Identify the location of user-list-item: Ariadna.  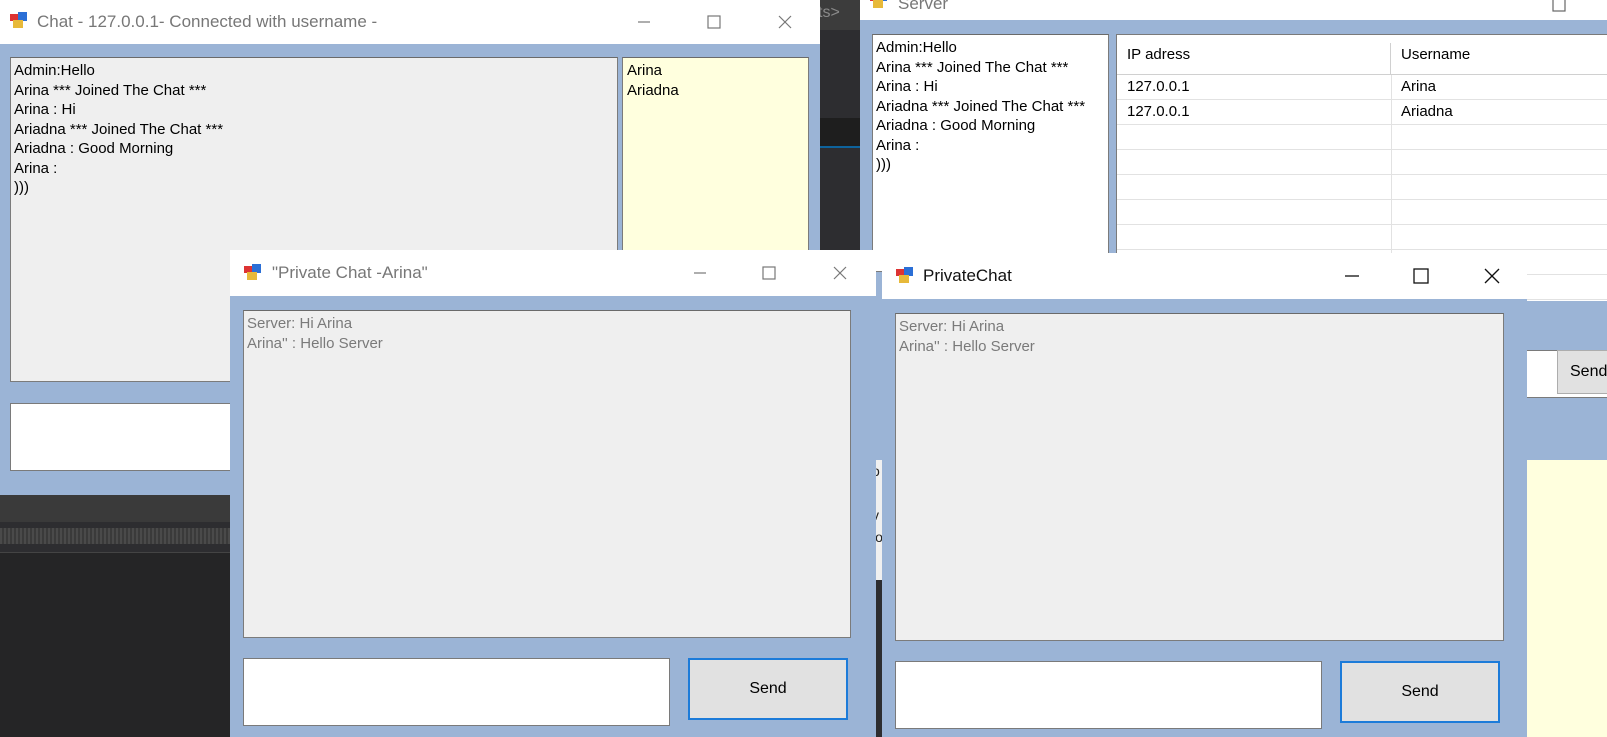
(716, 91).